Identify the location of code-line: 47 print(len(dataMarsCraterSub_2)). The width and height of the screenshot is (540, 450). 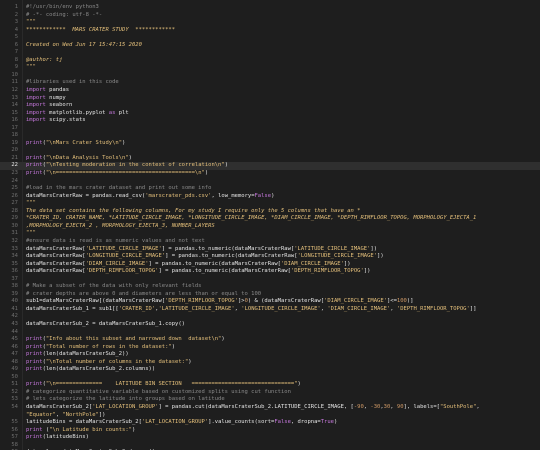
(270, 355).